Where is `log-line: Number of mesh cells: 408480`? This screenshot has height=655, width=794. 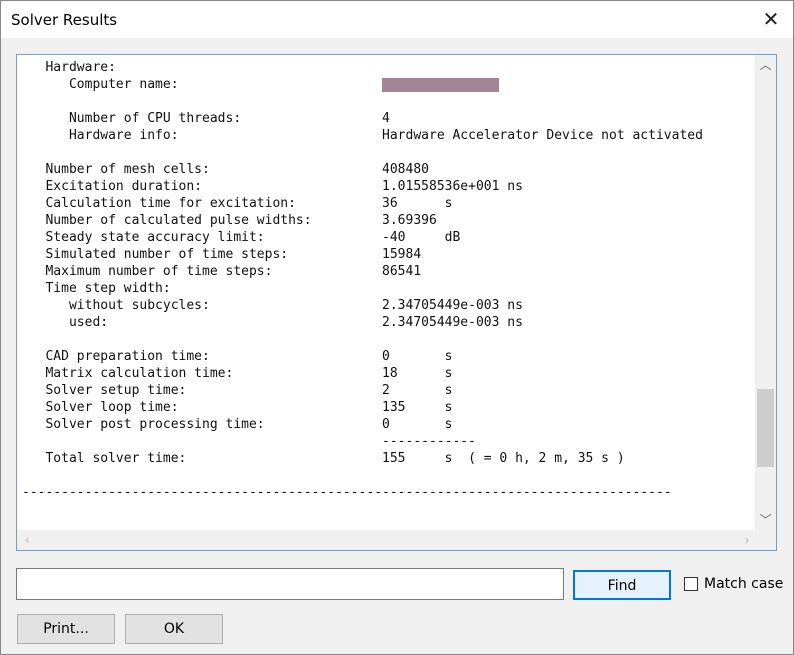
log-line: Number of mesh cells: 408480 is located at coordinates (225, 169).